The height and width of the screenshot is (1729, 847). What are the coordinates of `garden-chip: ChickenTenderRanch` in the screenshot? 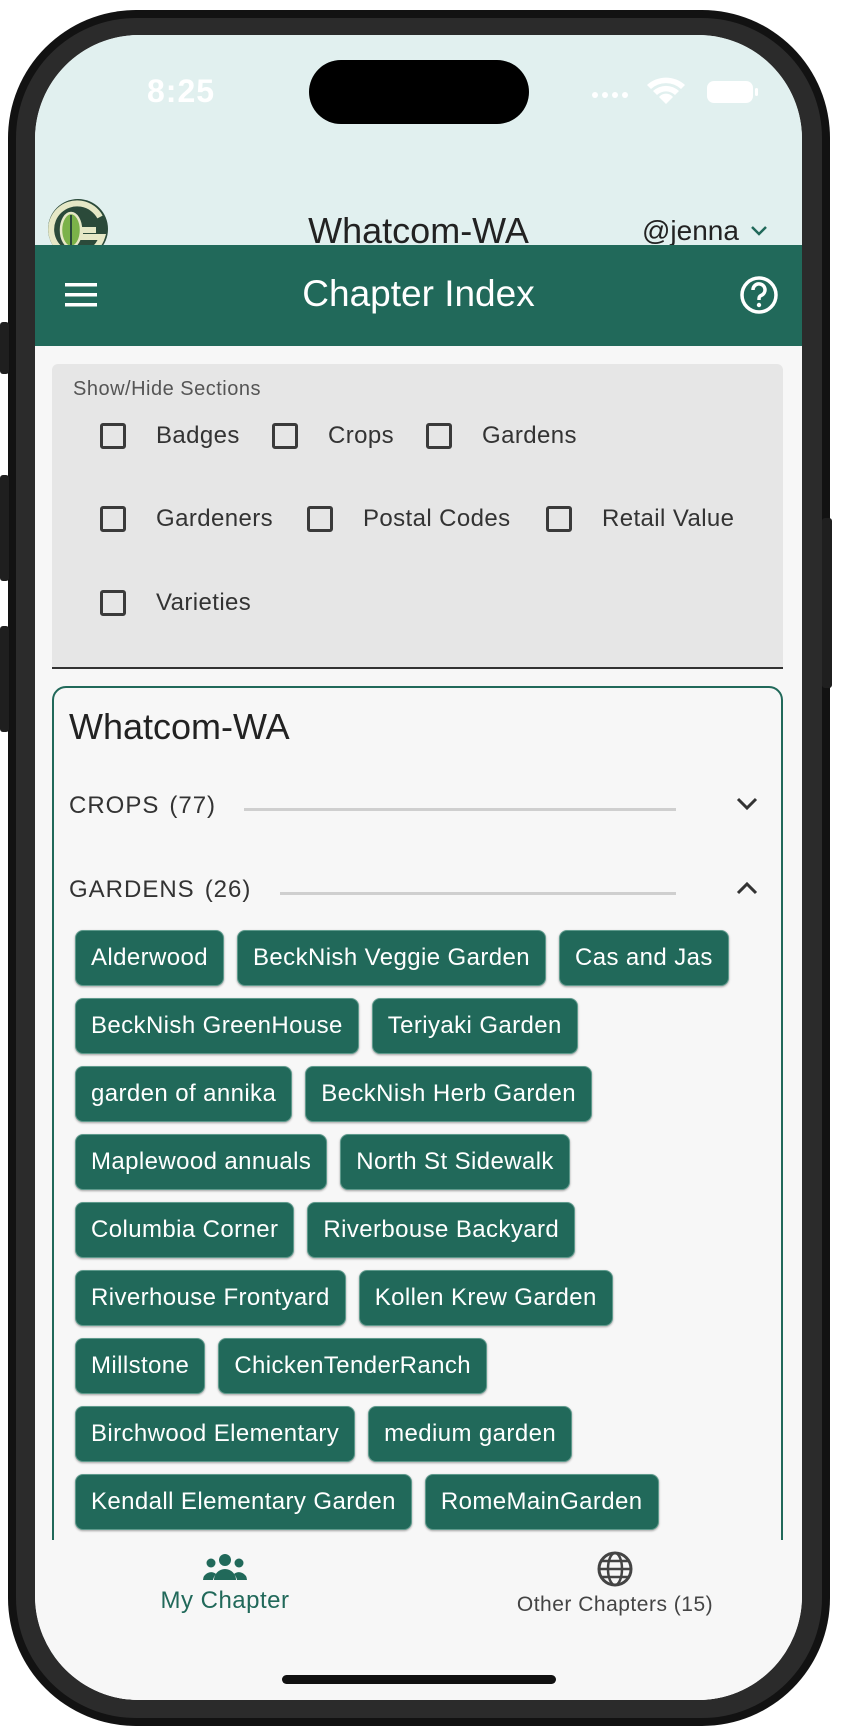 It's located at (352, 1366).